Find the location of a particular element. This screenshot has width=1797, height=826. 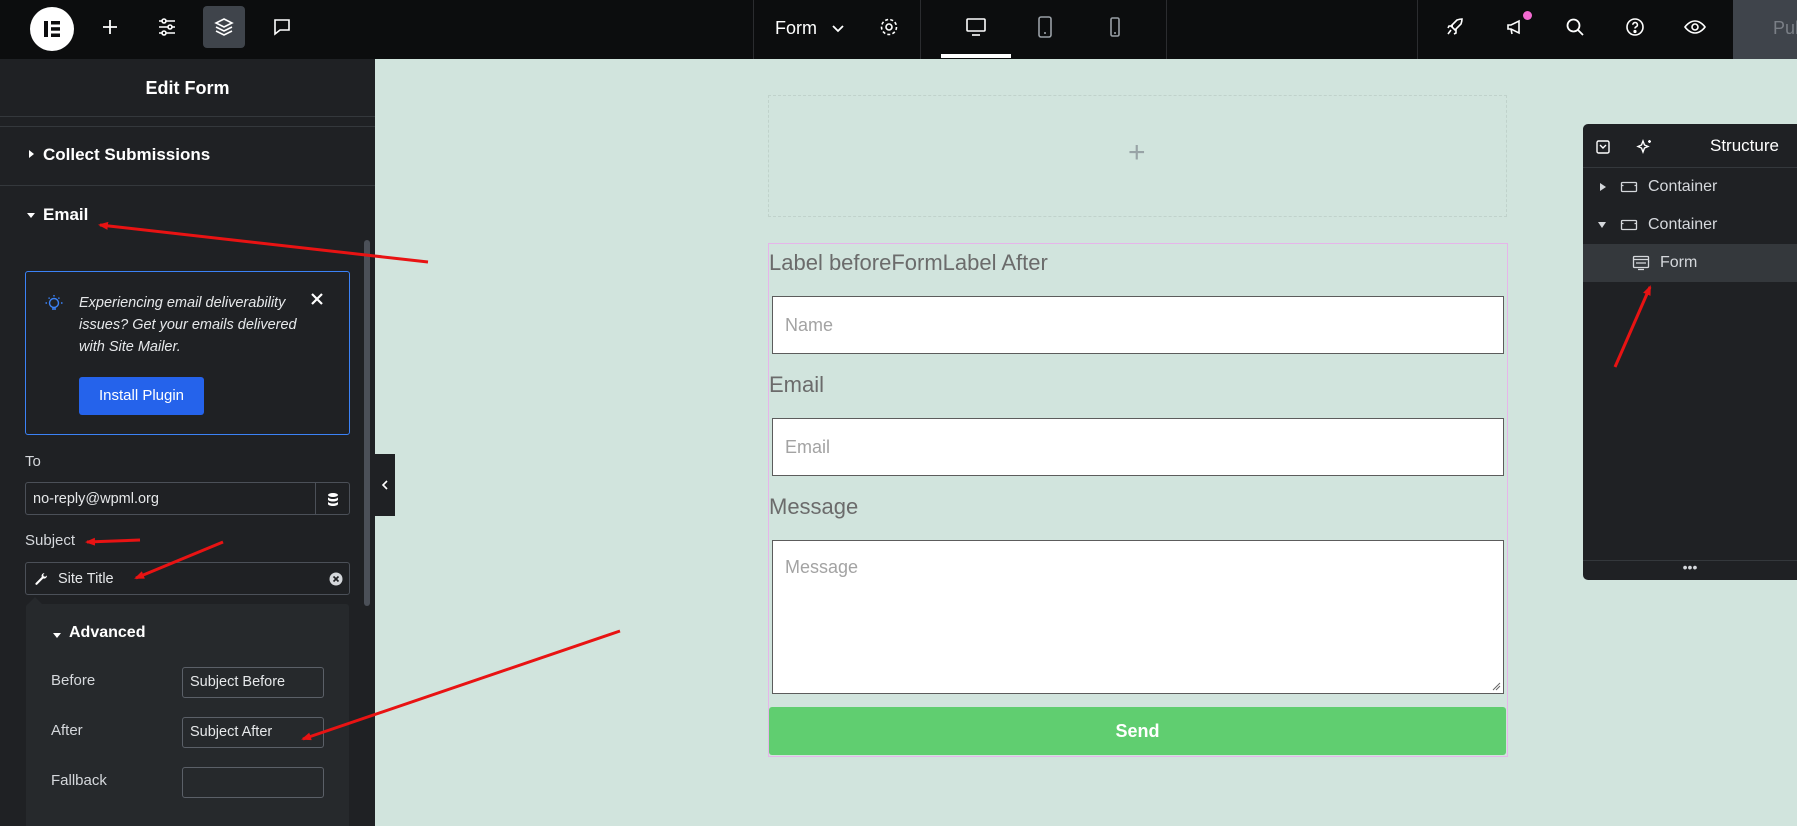

dynamic-tags-icon is located at coordinates (332, 498).